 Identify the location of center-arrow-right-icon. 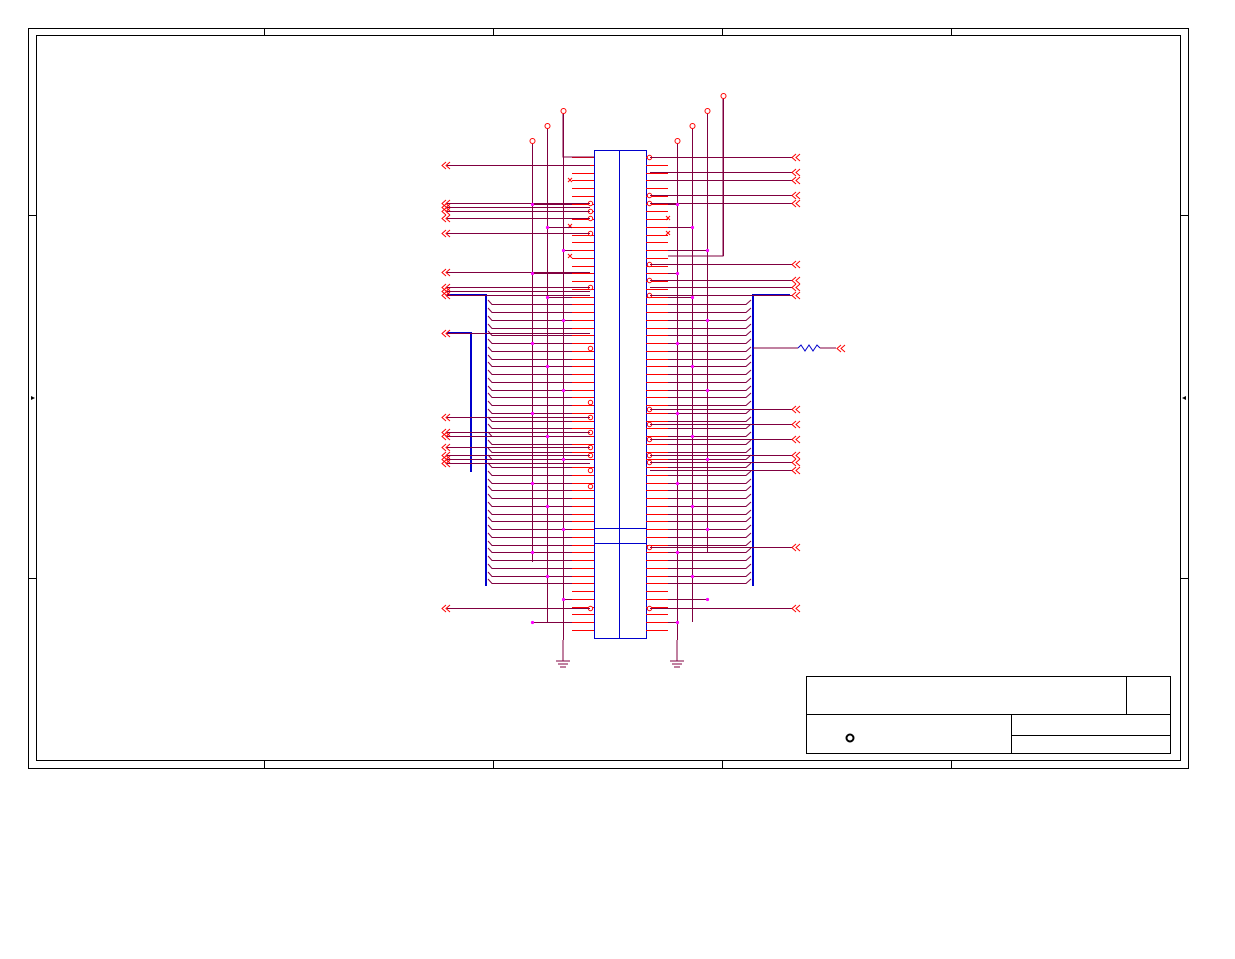
(1184, 398).